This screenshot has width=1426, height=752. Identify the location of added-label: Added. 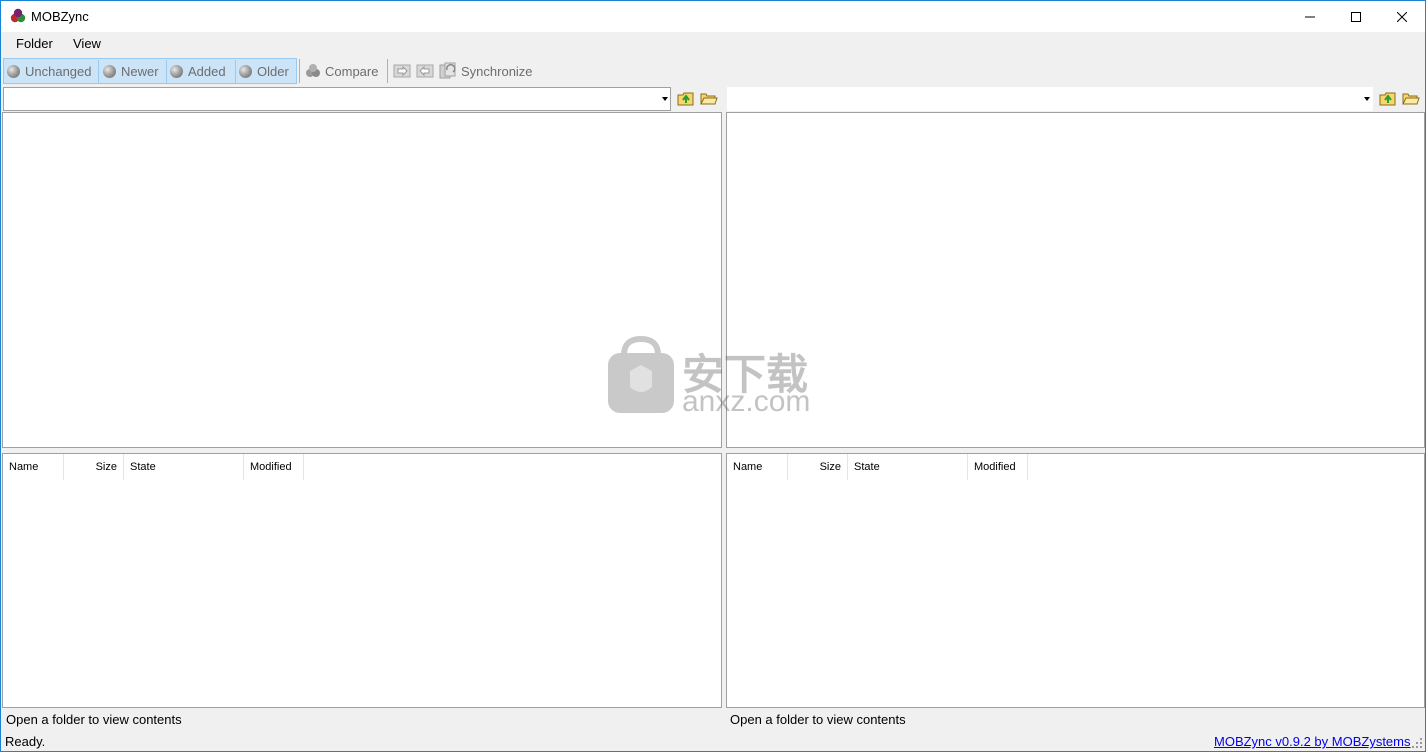
(207, 71).